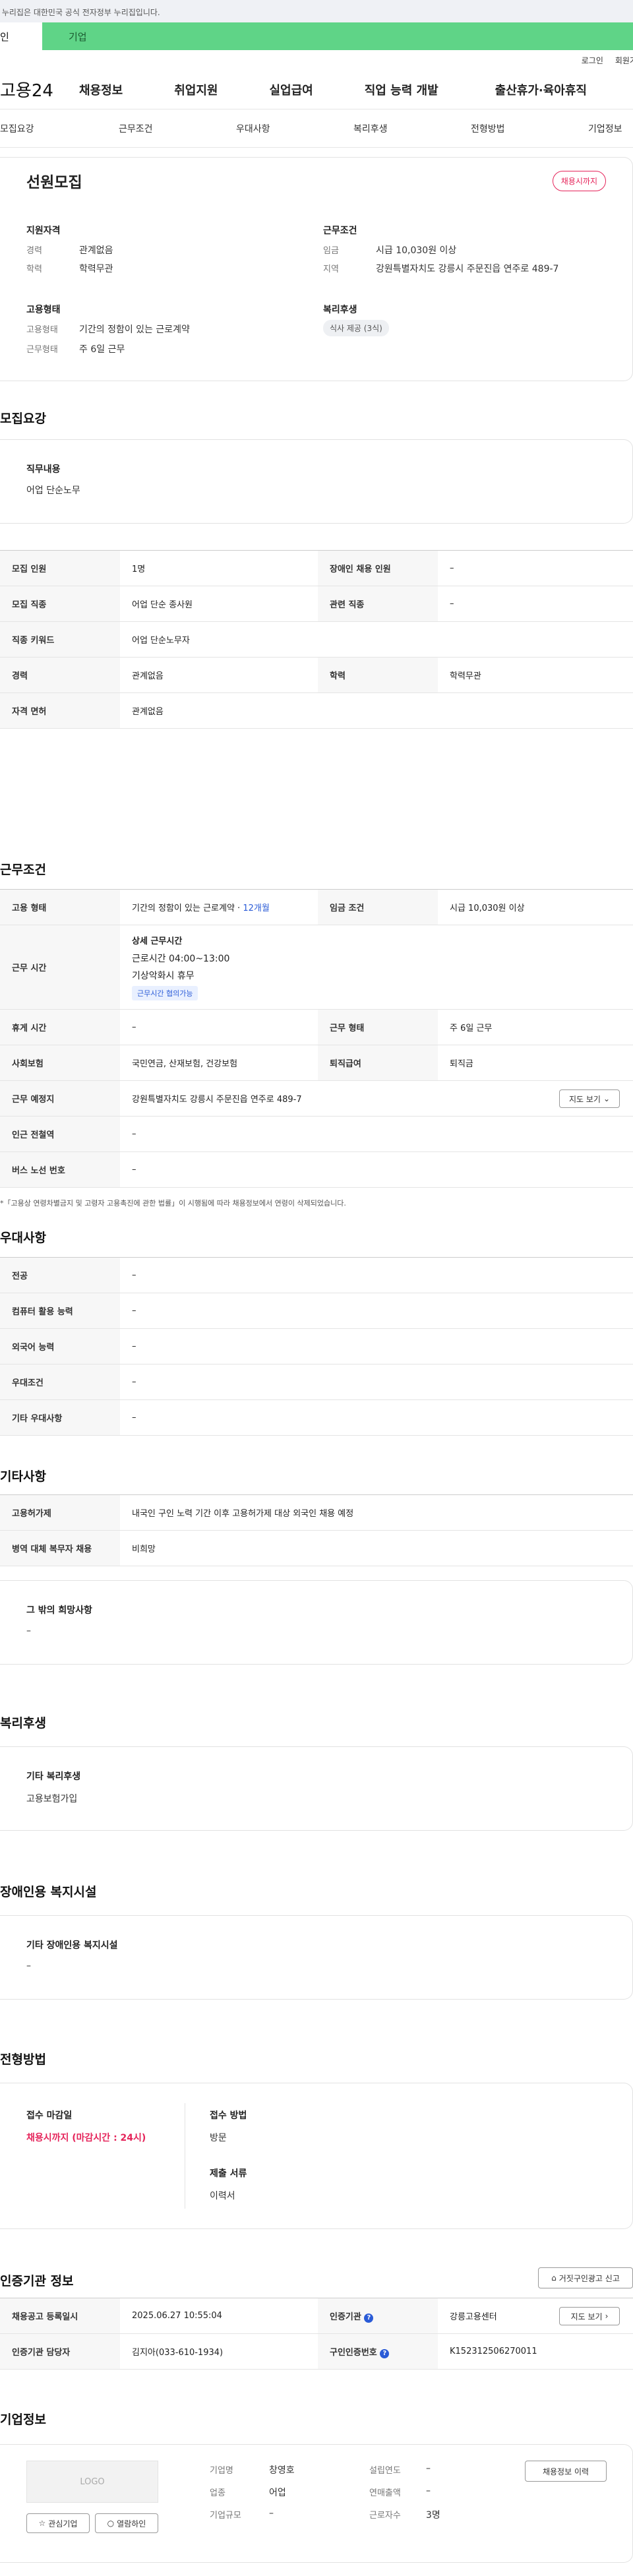  Describe the element at coordinates (277, 2493) in the screenshot. I see `industry-value: 어업` at that location.